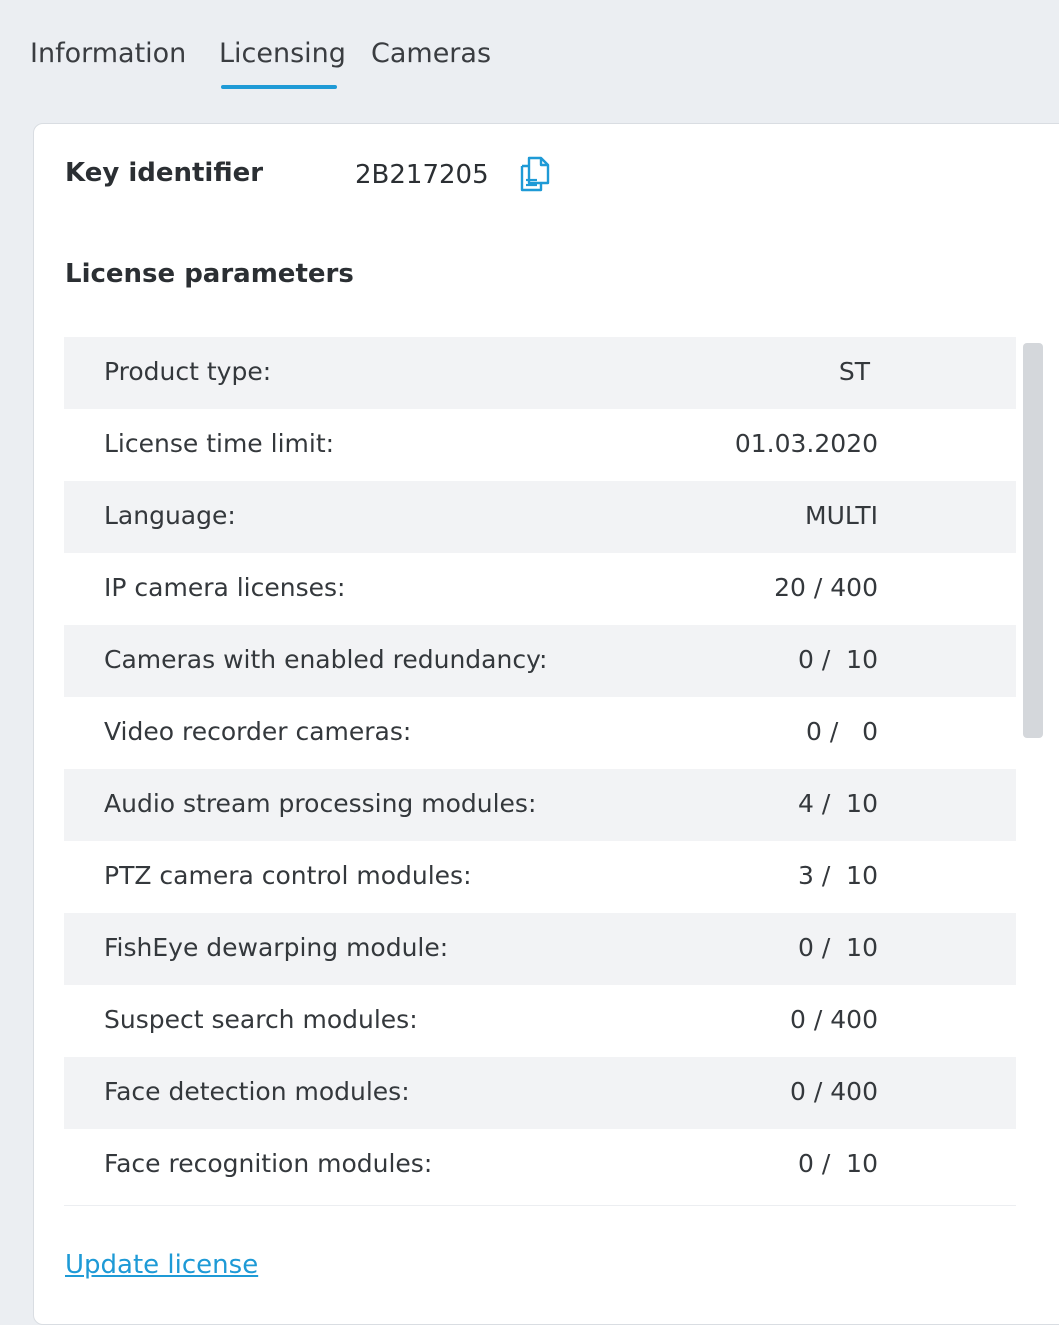 The width and height of the screenshot is (1059, 1325). What do you see at coordinates (540, 1093) in the screenshot?
I see `param-row-face-detection: Face detection modules: 0 / 400` at bounding box center [540, 1093].